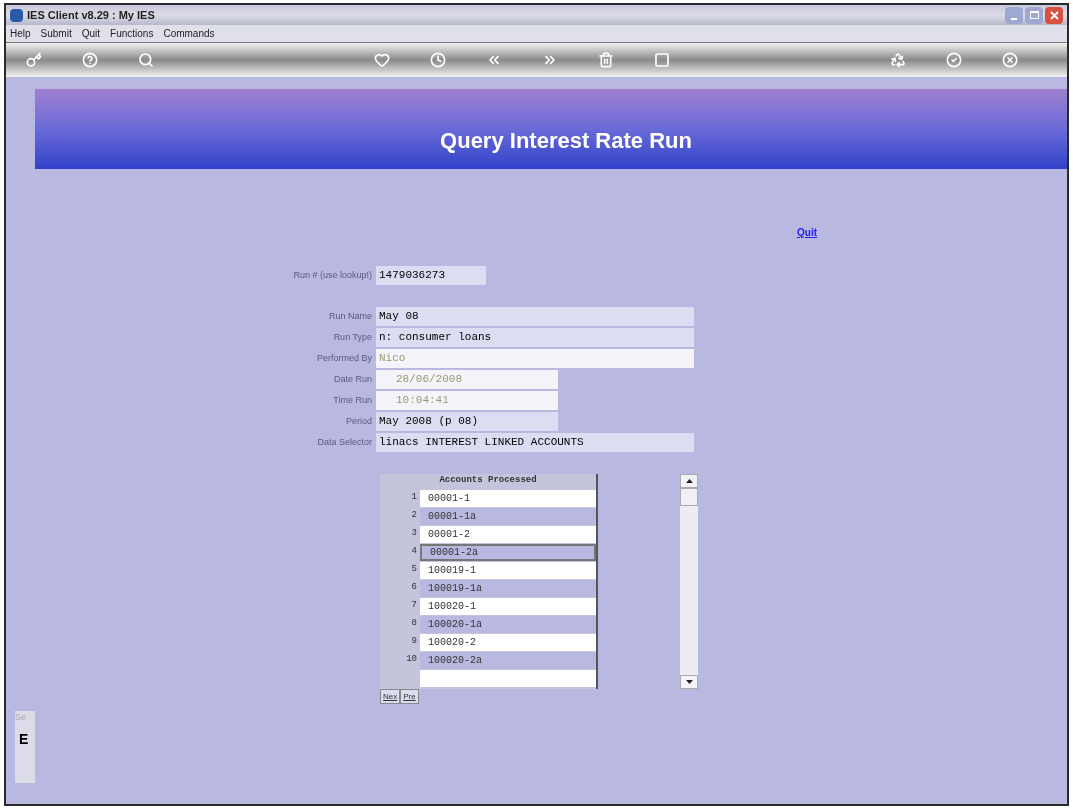  Describe the element at coordinates (414, 624) in the screenshot. I see `row-number: 8` at that location.